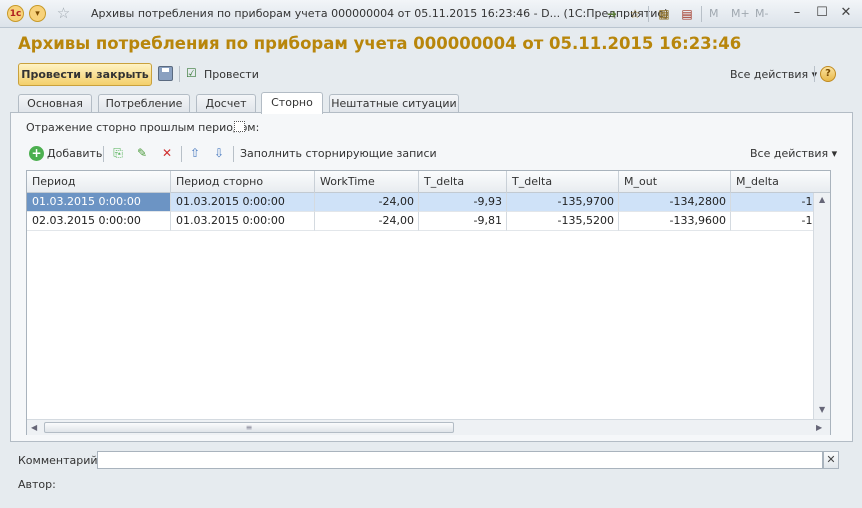  I want to click on scroll-up-arrow-icon: ▲, so click(822, 199).